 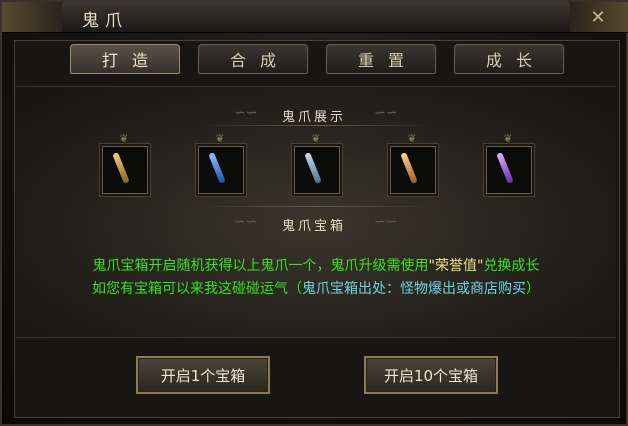 What do you see at coordinates (203, 375) in the screenshot?
I see `open-one-box-button: 开启1个宝箱` at bounding box center [203, 375].